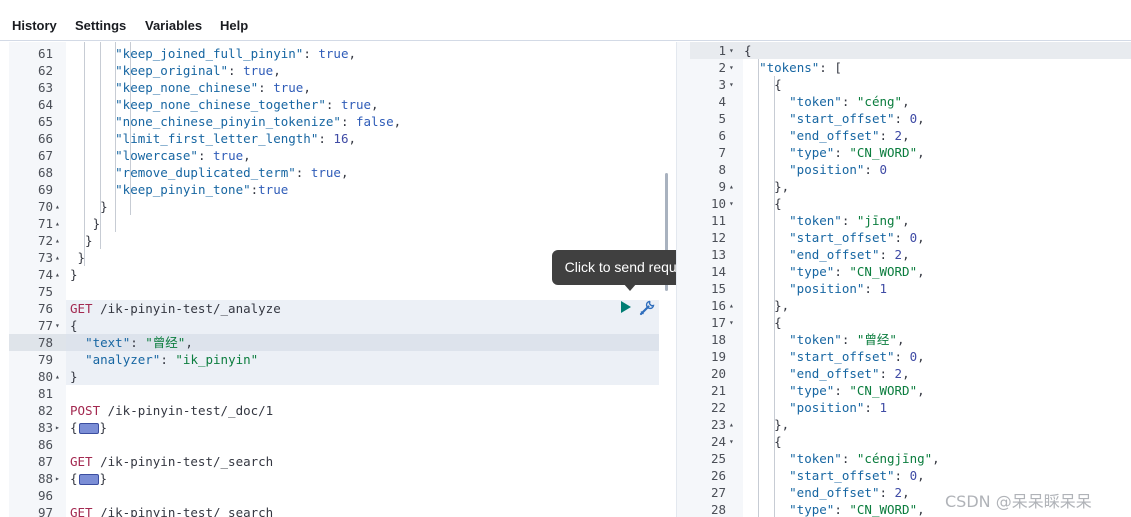 This screenshot has width=1131, height=517. I want to click on editor-line: 81, so click(342, 393).